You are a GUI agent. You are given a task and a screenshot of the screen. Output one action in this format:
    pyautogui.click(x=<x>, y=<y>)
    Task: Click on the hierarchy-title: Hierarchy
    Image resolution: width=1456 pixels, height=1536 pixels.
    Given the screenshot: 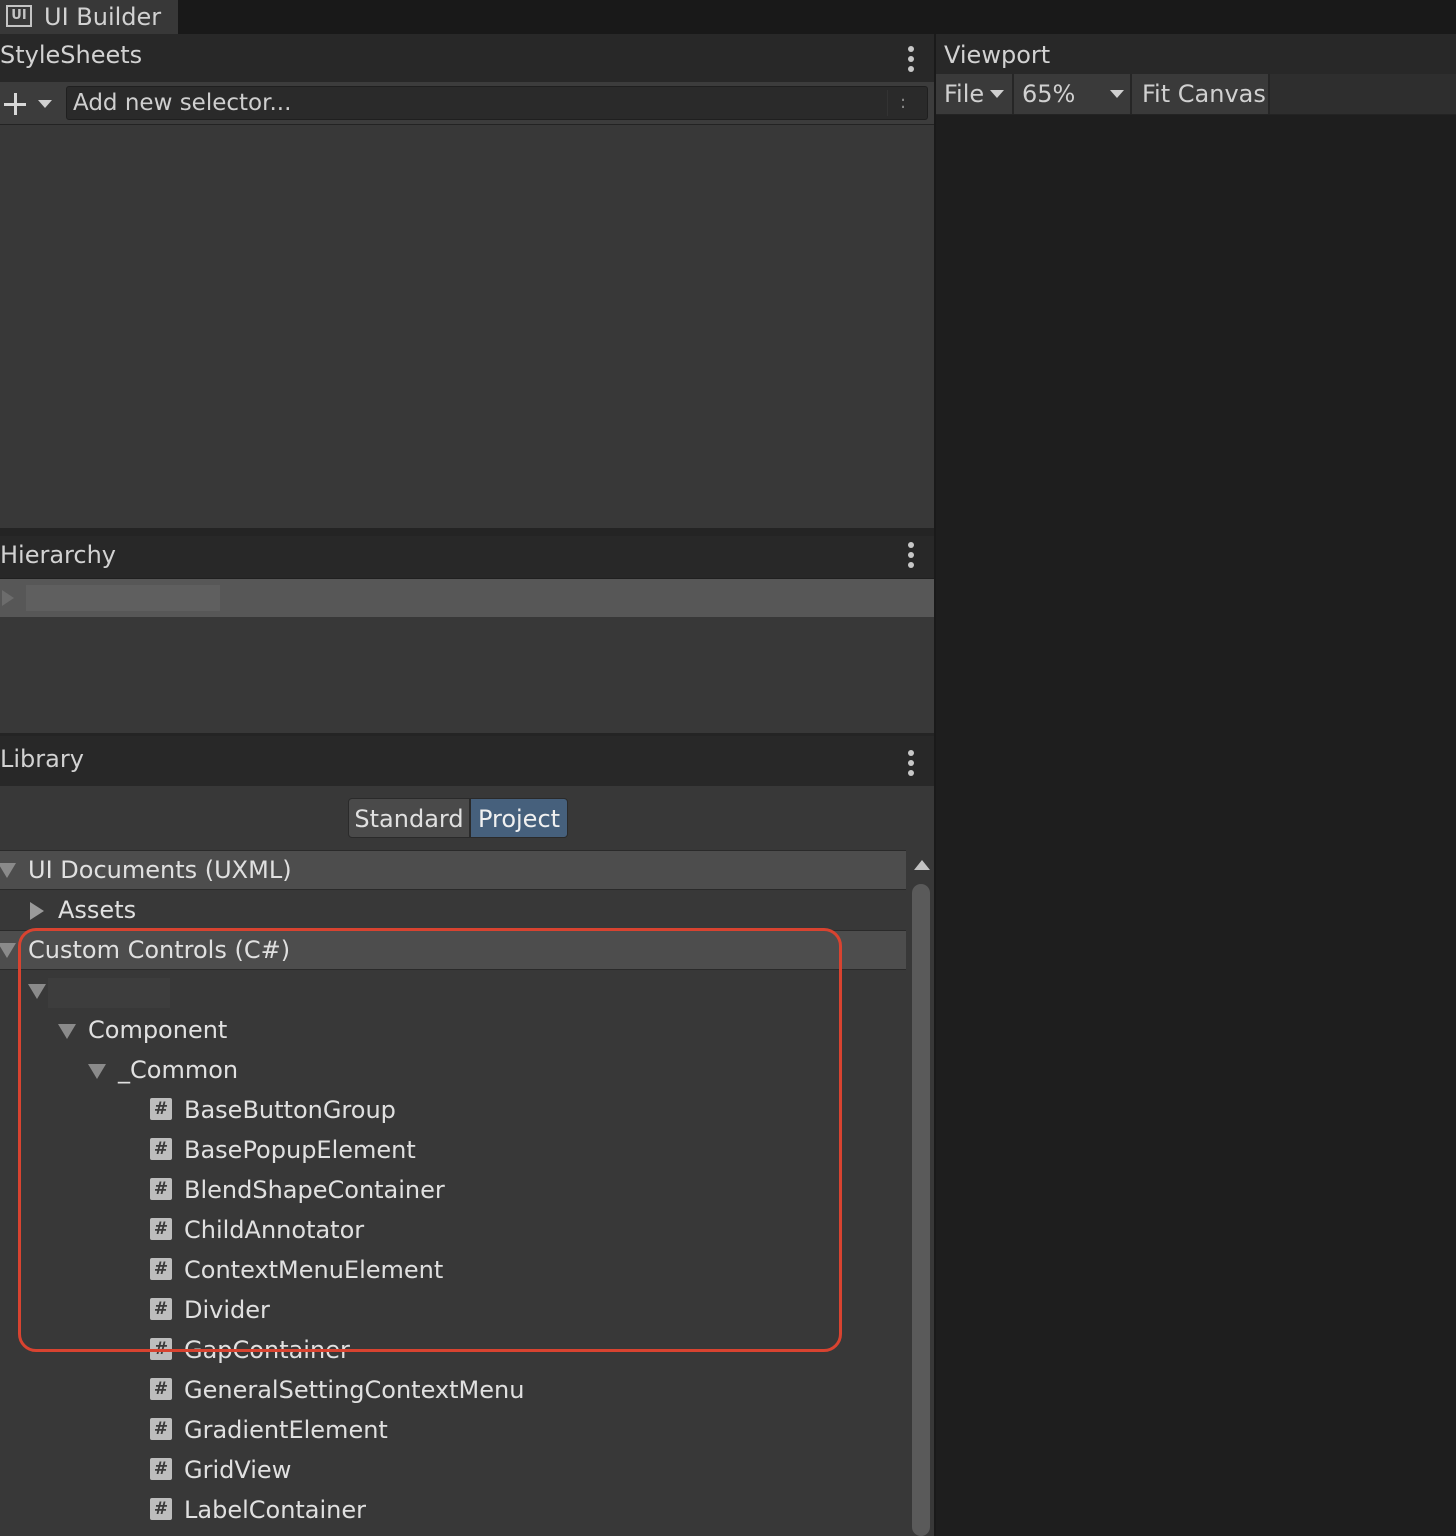 What is the action you would take?
    pyautogui.click(x=58, y=555)
    